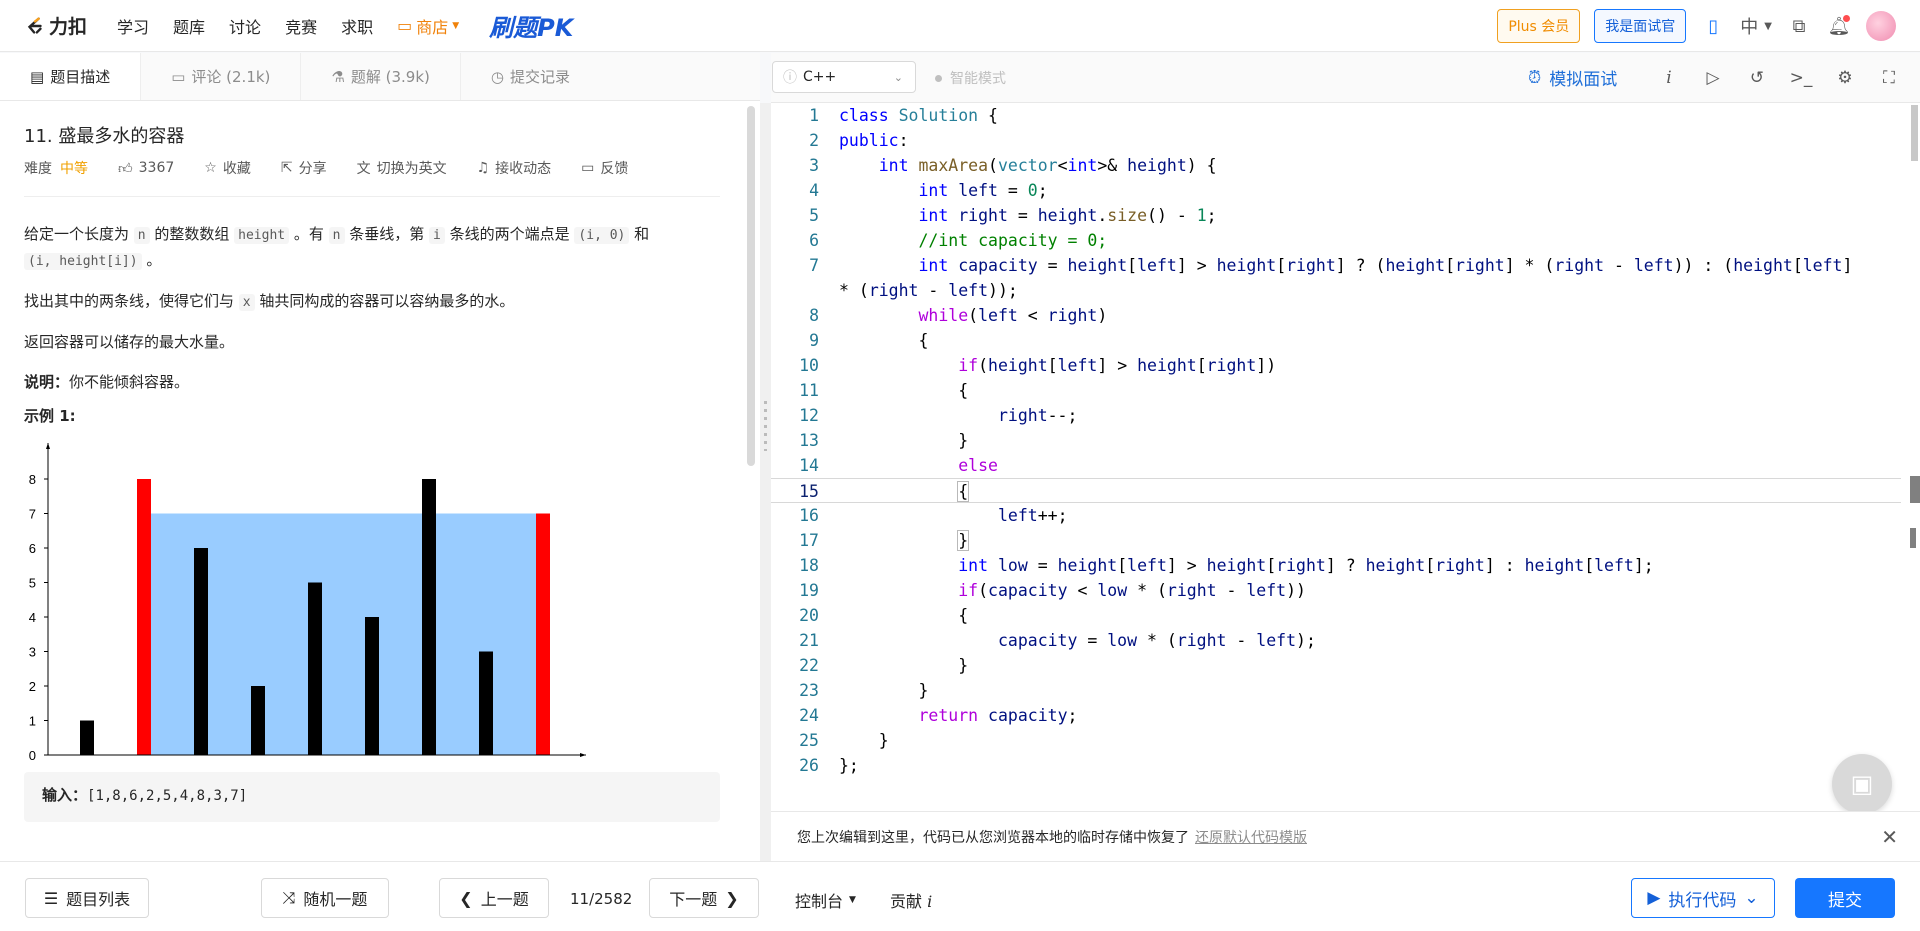  What do you see at coordinates (765, 482) in the screenshot?
I see `pane-resizer` at bounding box center [765, 482].